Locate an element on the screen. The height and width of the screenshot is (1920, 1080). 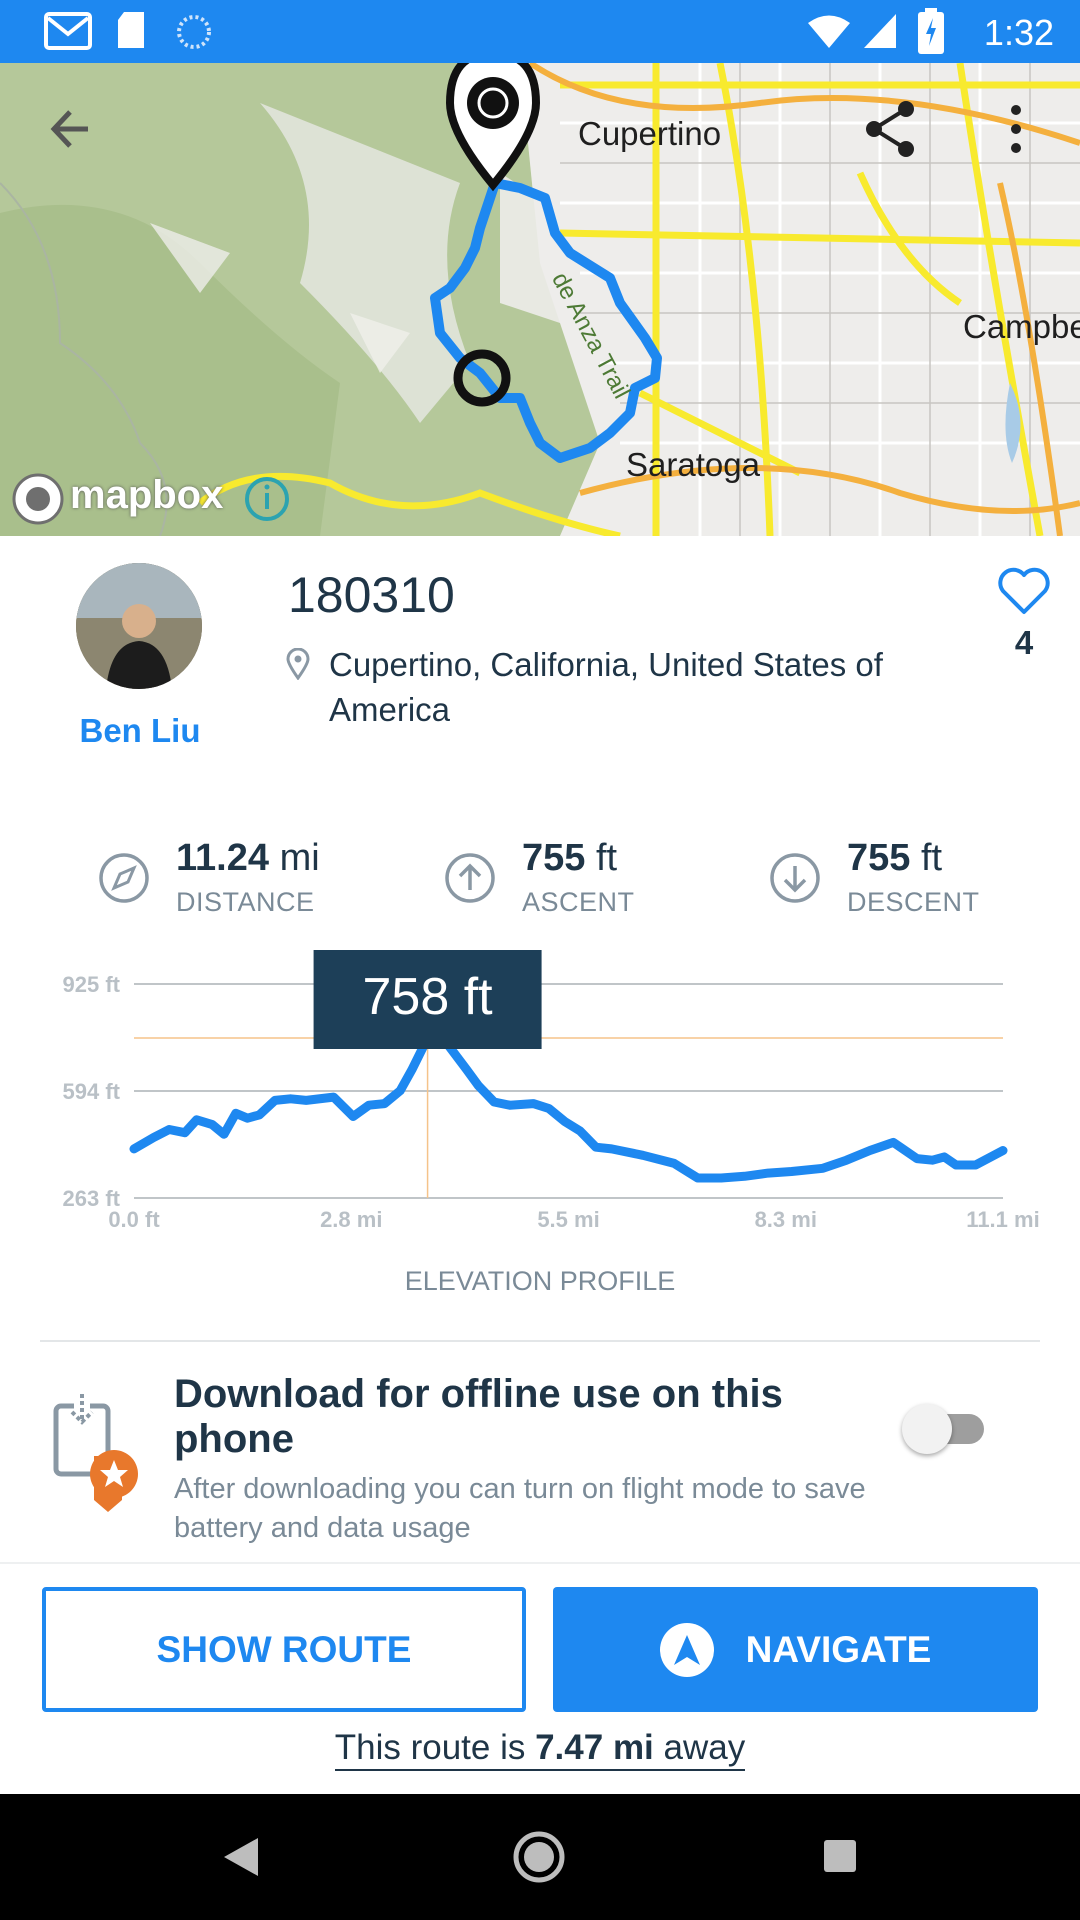
share-icon is located at coordinates (890, 129).